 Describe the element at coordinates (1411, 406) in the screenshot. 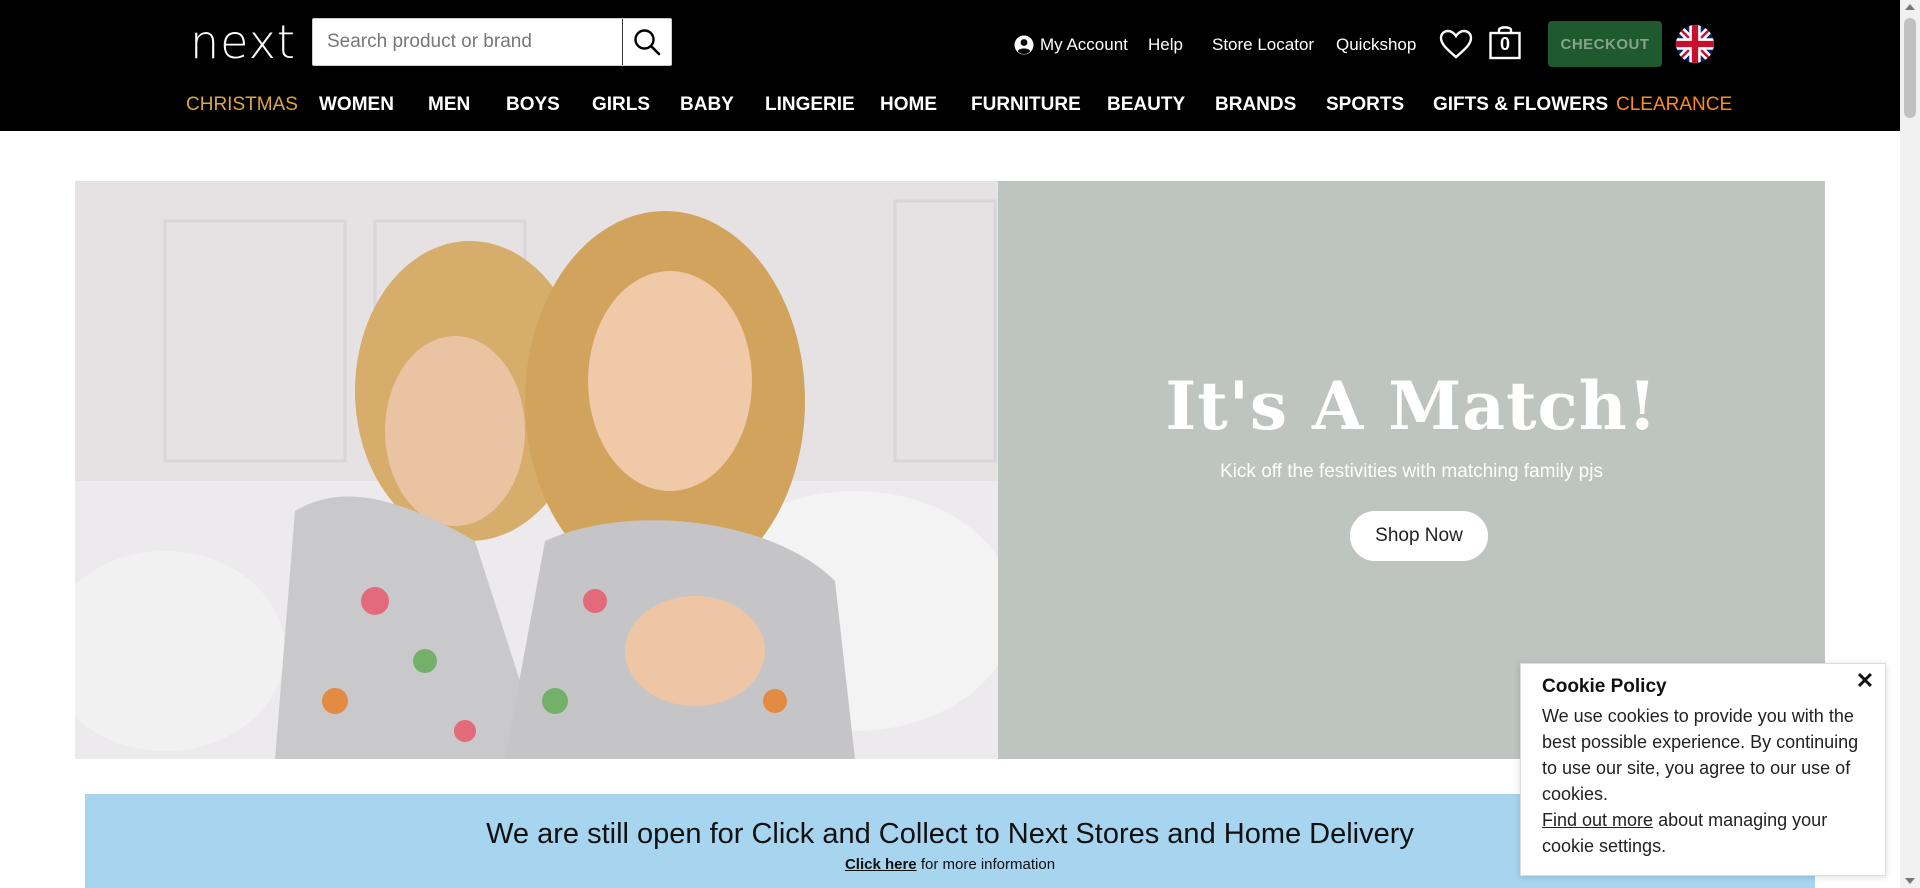

I see `hero-title: It's A Match!` at that location.